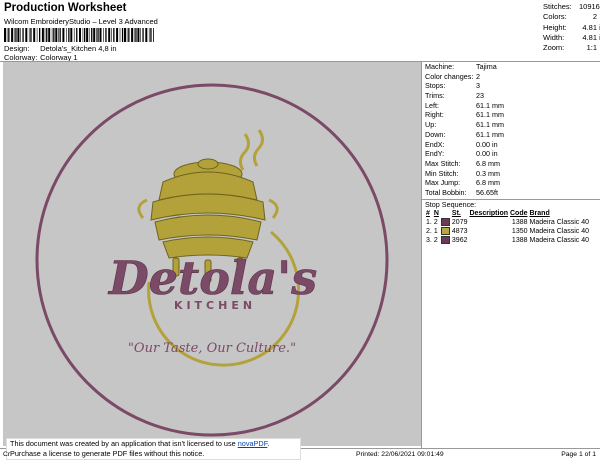 The image size is (600, 464). I want to click on brand-subtitle: KITCHEN, so click(215, 305).